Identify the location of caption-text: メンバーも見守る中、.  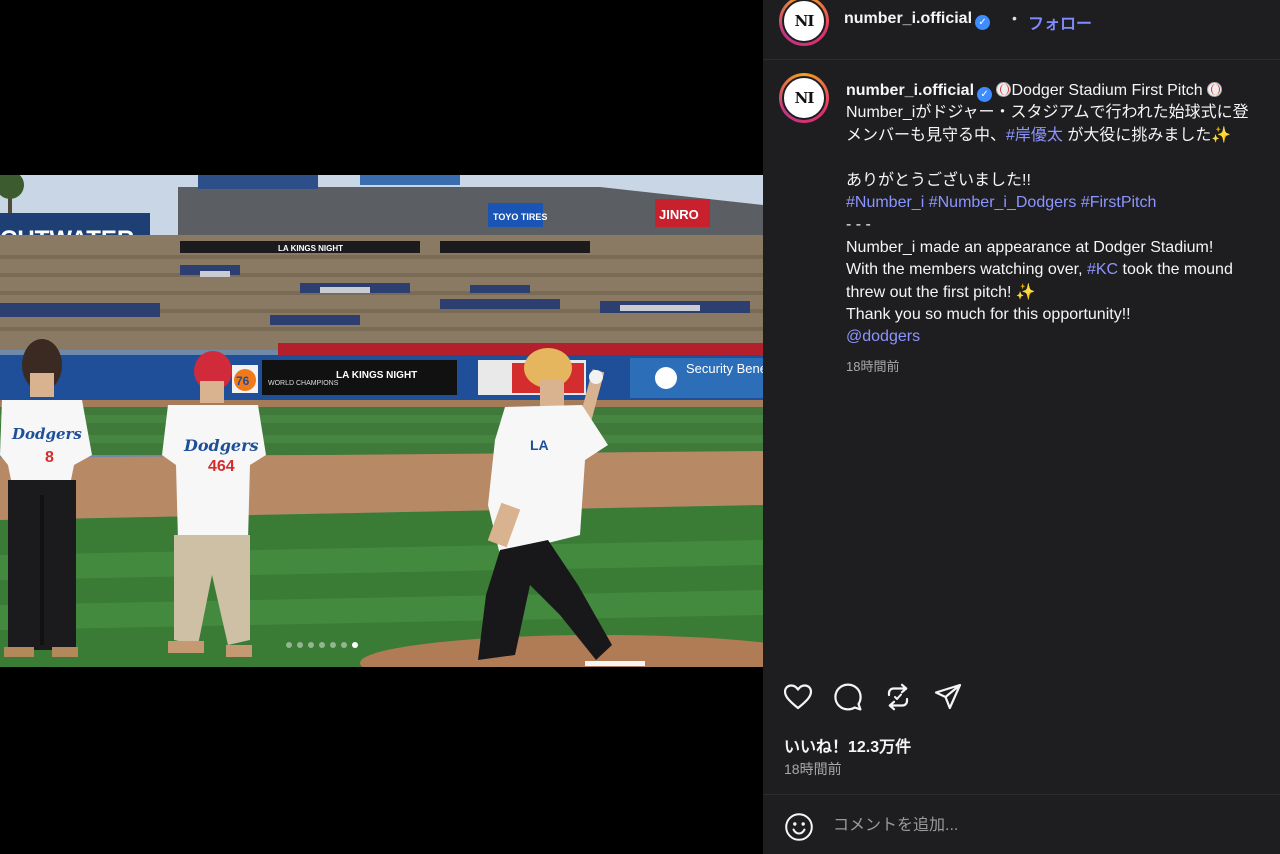
(926, 135).